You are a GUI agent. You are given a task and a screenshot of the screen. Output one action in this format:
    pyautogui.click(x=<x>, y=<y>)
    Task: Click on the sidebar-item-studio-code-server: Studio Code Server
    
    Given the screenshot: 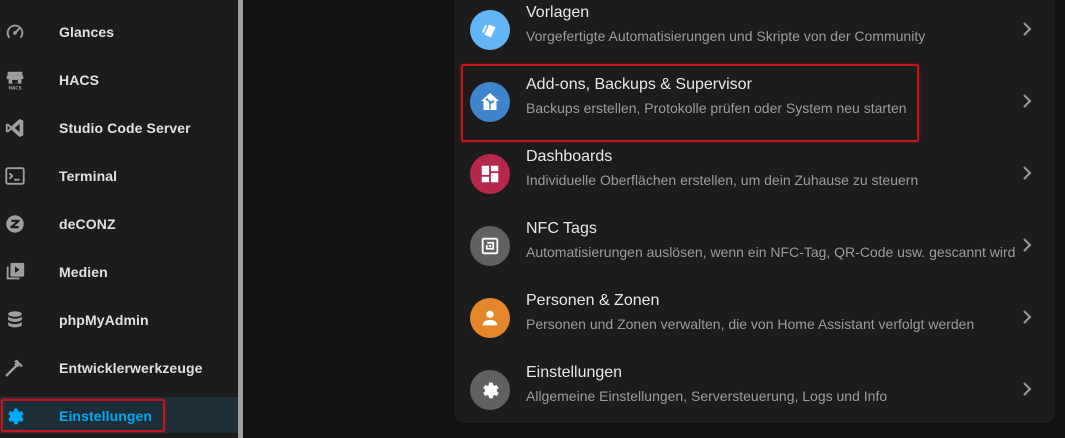 What is the action you would take?
    pyautogui.click(x=119, y=127)
    